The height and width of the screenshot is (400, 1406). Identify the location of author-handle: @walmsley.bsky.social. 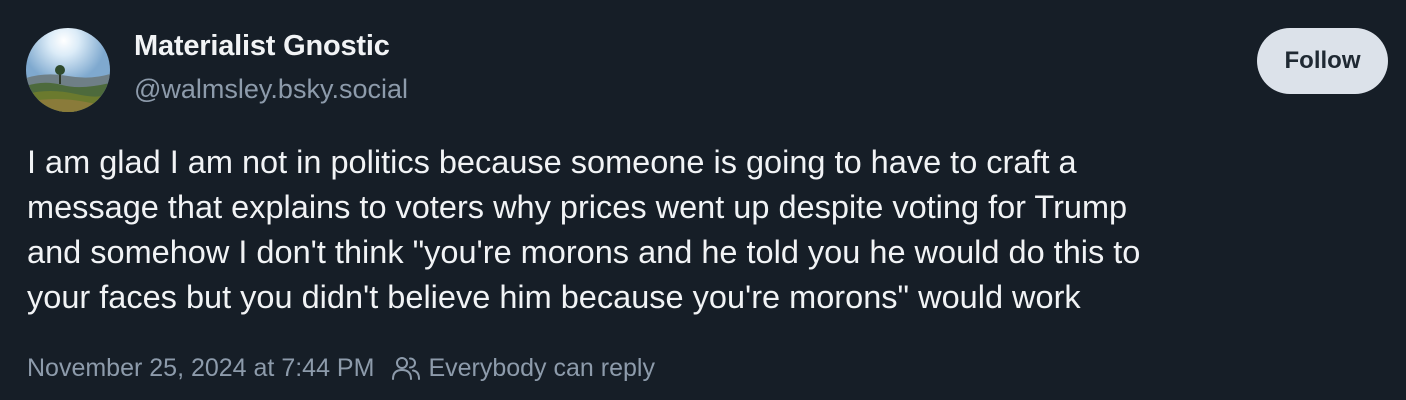
(271, 89).